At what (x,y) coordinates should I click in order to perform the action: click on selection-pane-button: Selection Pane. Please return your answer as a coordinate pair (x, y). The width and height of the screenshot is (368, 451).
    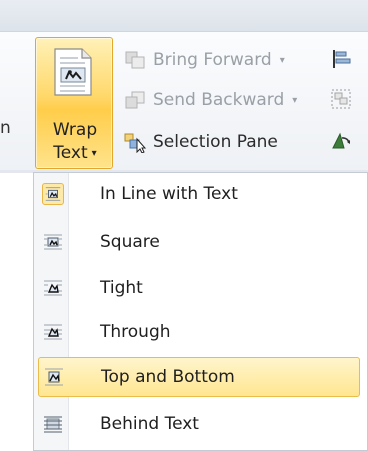
    Looking at the image, I should click on (200, 142).